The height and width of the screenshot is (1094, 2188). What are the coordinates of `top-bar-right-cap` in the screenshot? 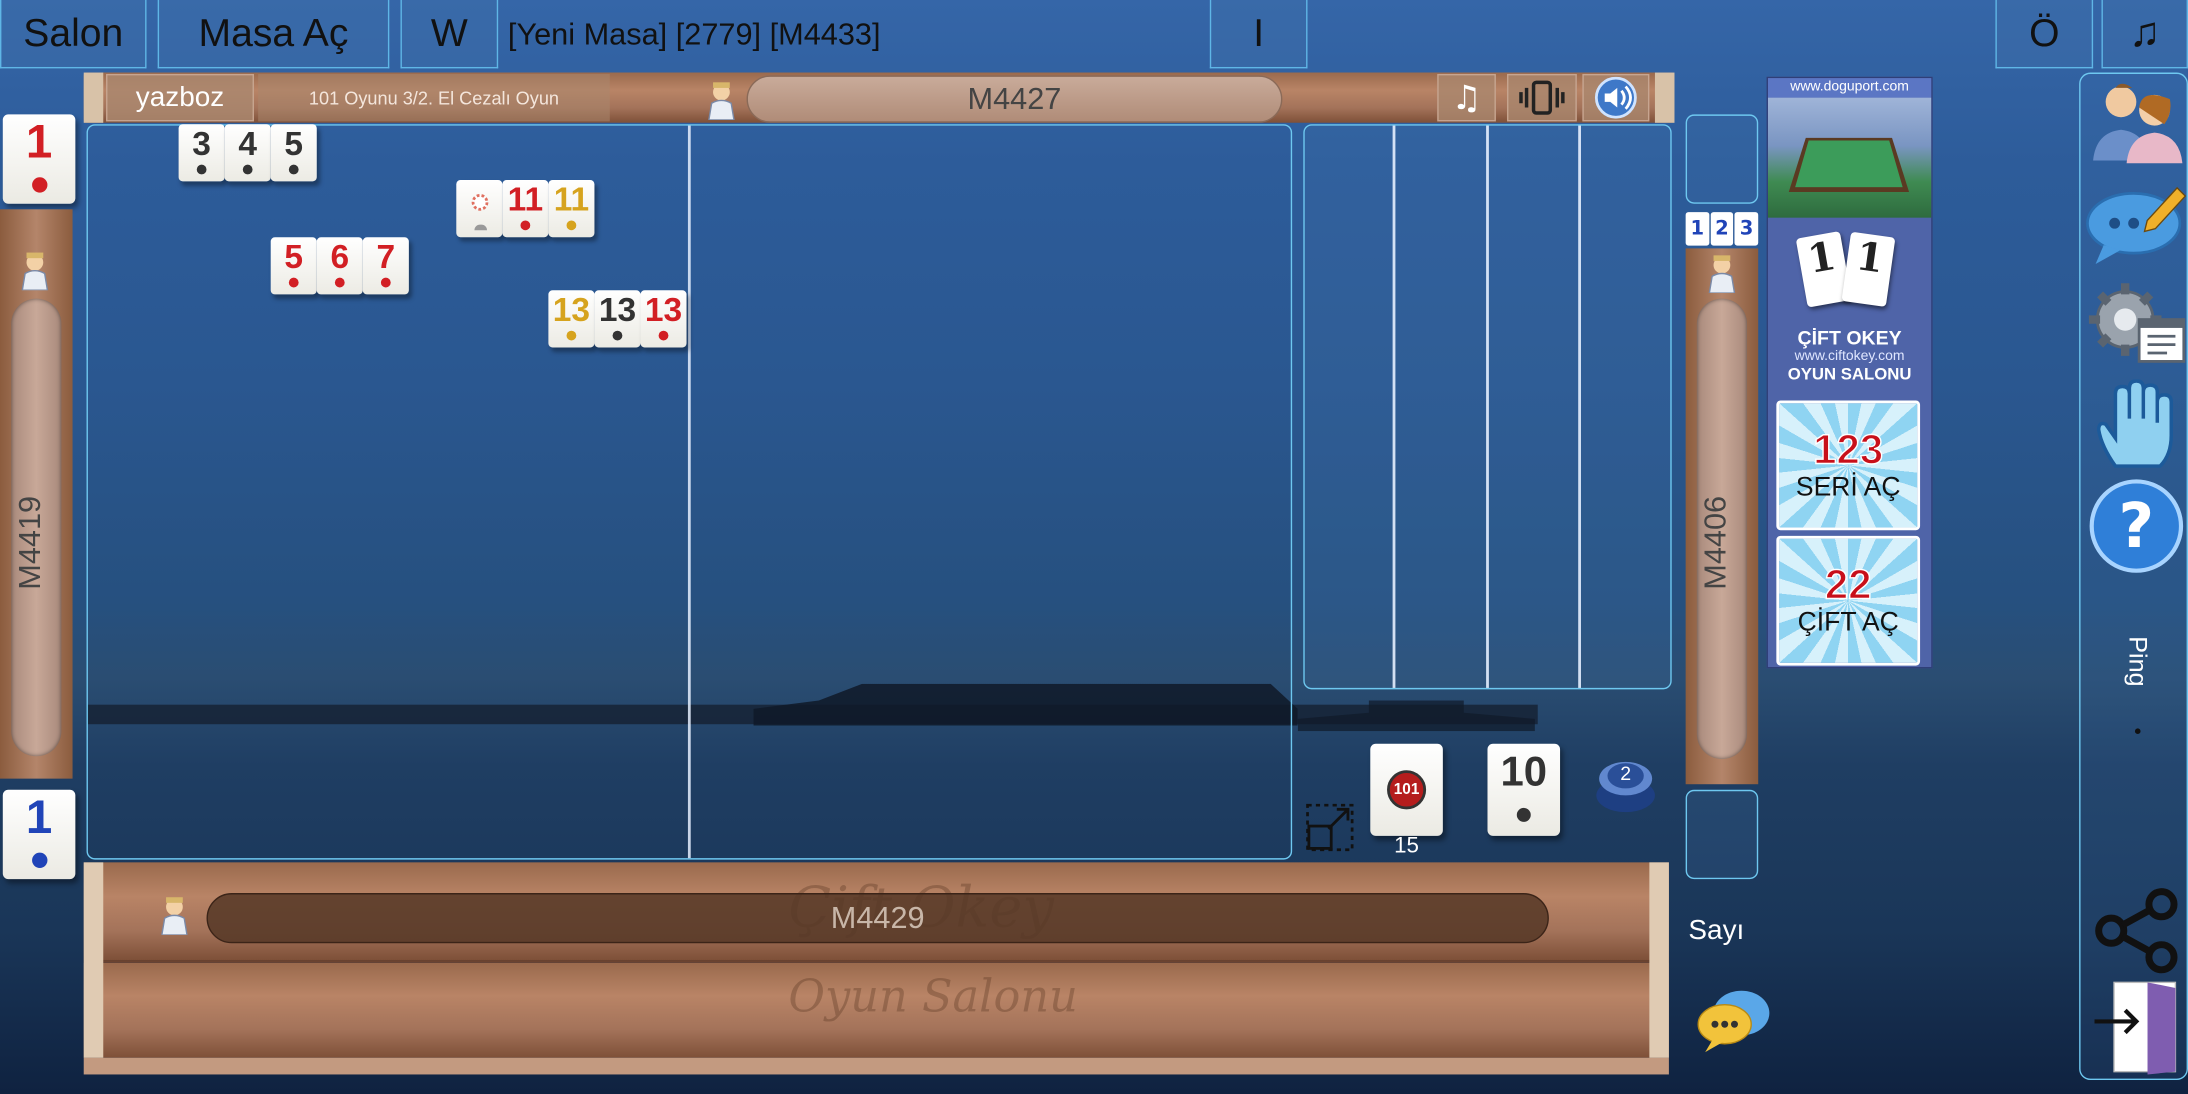 It's located at (1664, 97).